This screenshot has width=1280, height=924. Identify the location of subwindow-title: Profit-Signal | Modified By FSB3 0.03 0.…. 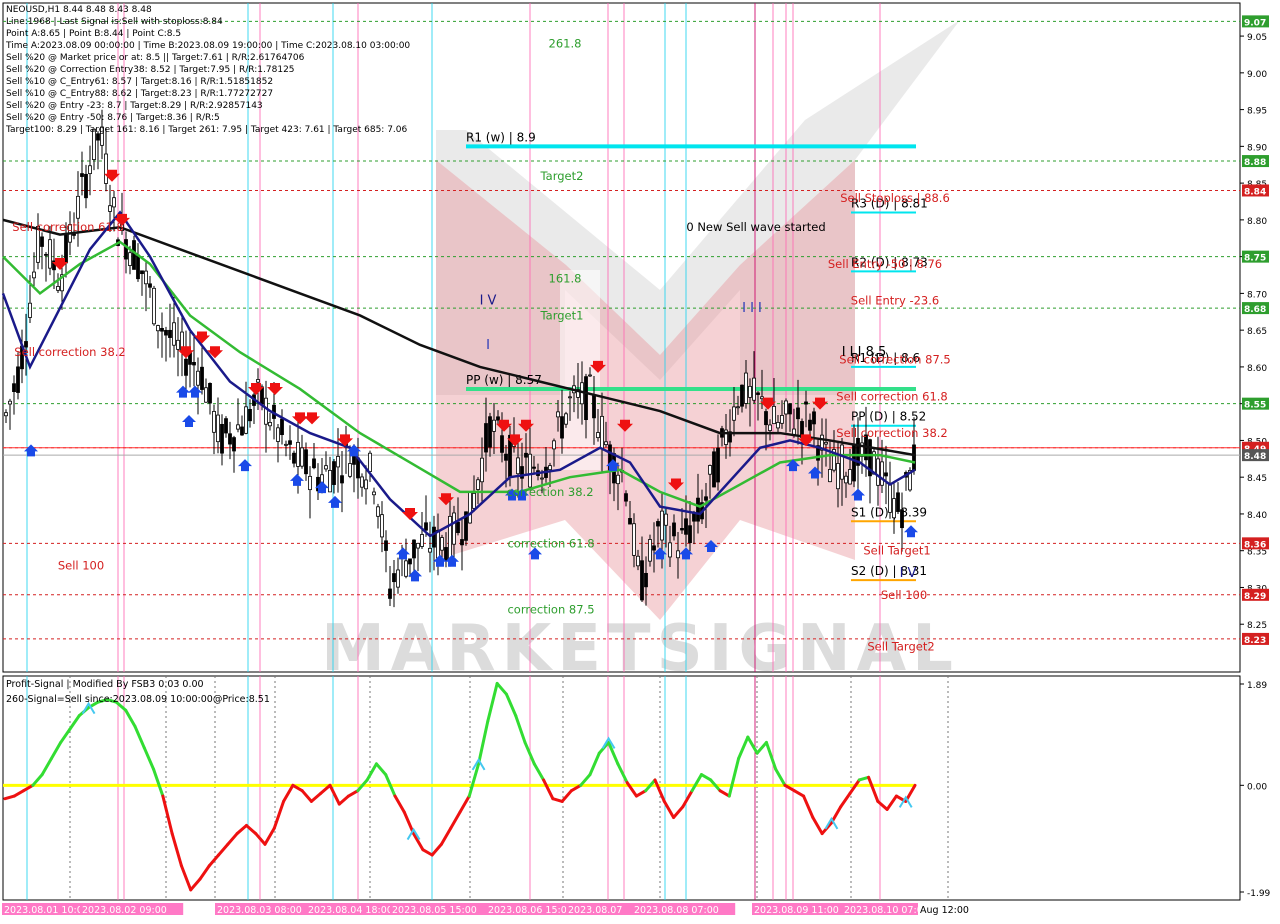
(105, 684).